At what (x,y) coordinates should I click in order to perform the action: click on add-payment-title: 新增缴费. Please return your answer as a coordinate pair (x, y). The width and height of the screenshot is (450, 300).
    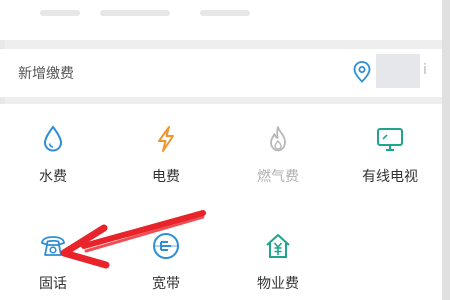
    Looking at the image, I should click on (46, 74).